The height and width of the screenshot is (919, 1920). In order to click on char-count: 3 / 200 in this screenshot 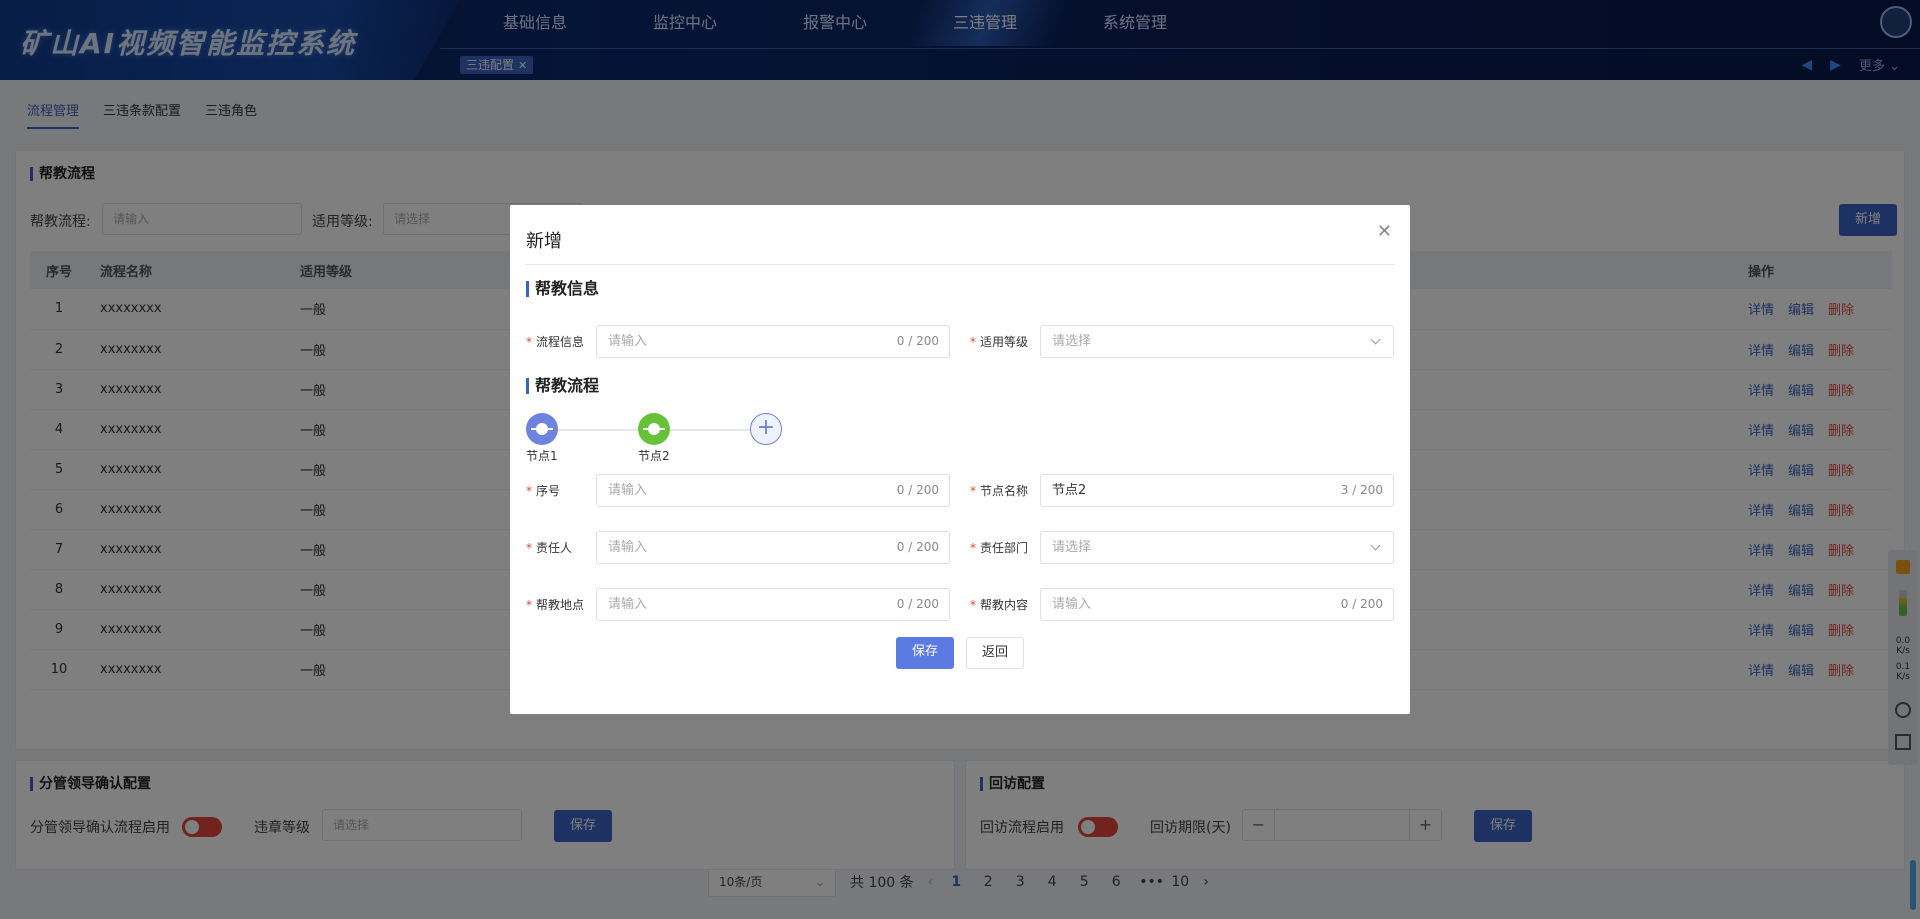, I will do `click(1361, 490)`.